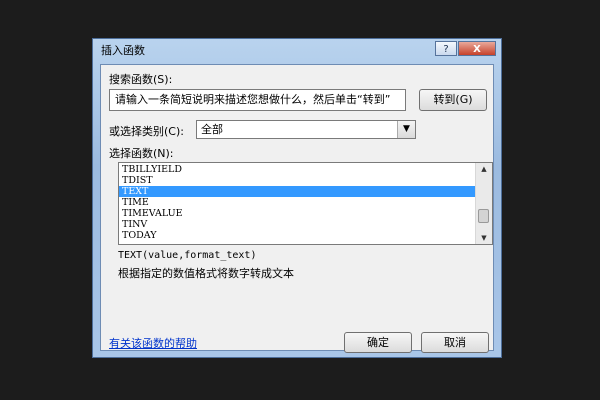 Image resolution: width=600 pixels, height=400 pixels. Describe the element at coordinates (477, 48) in the screenshot. I see `close-button: X` at that location.